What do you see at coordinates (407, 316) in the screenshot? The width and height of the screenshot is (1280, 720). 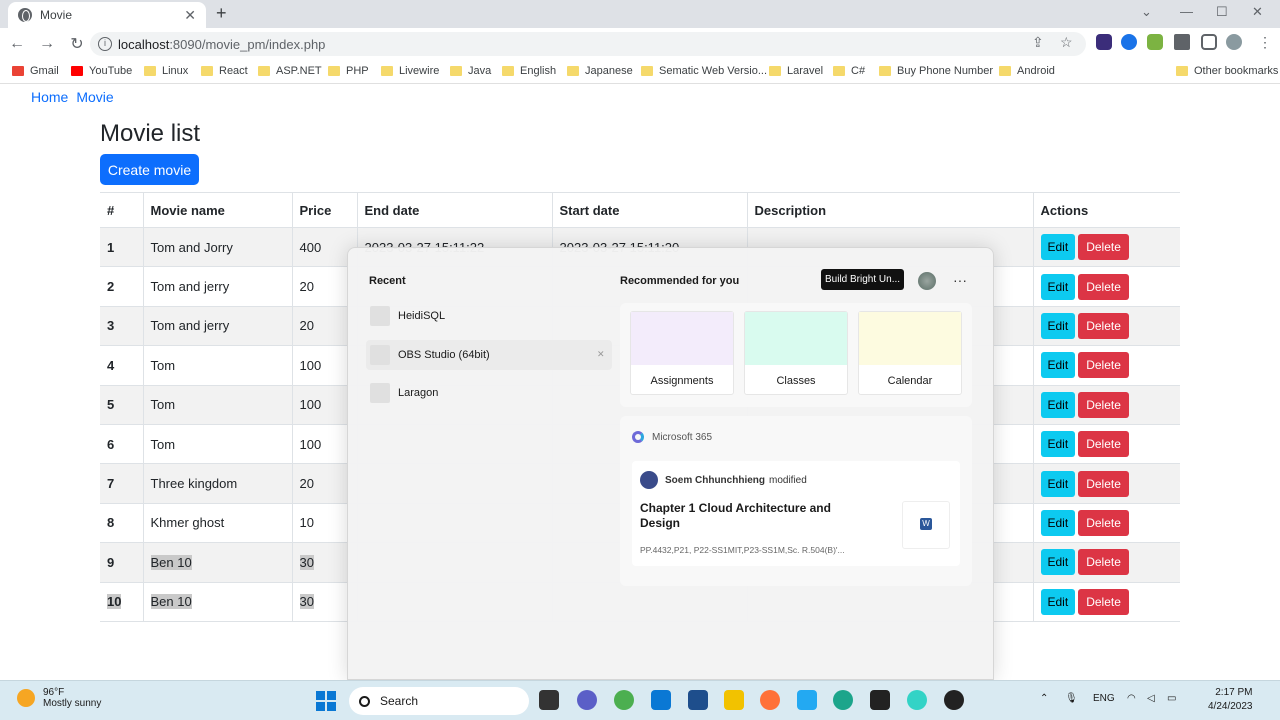 I see `recent-item: HeidiSQL` at bounding box center [407, 316].